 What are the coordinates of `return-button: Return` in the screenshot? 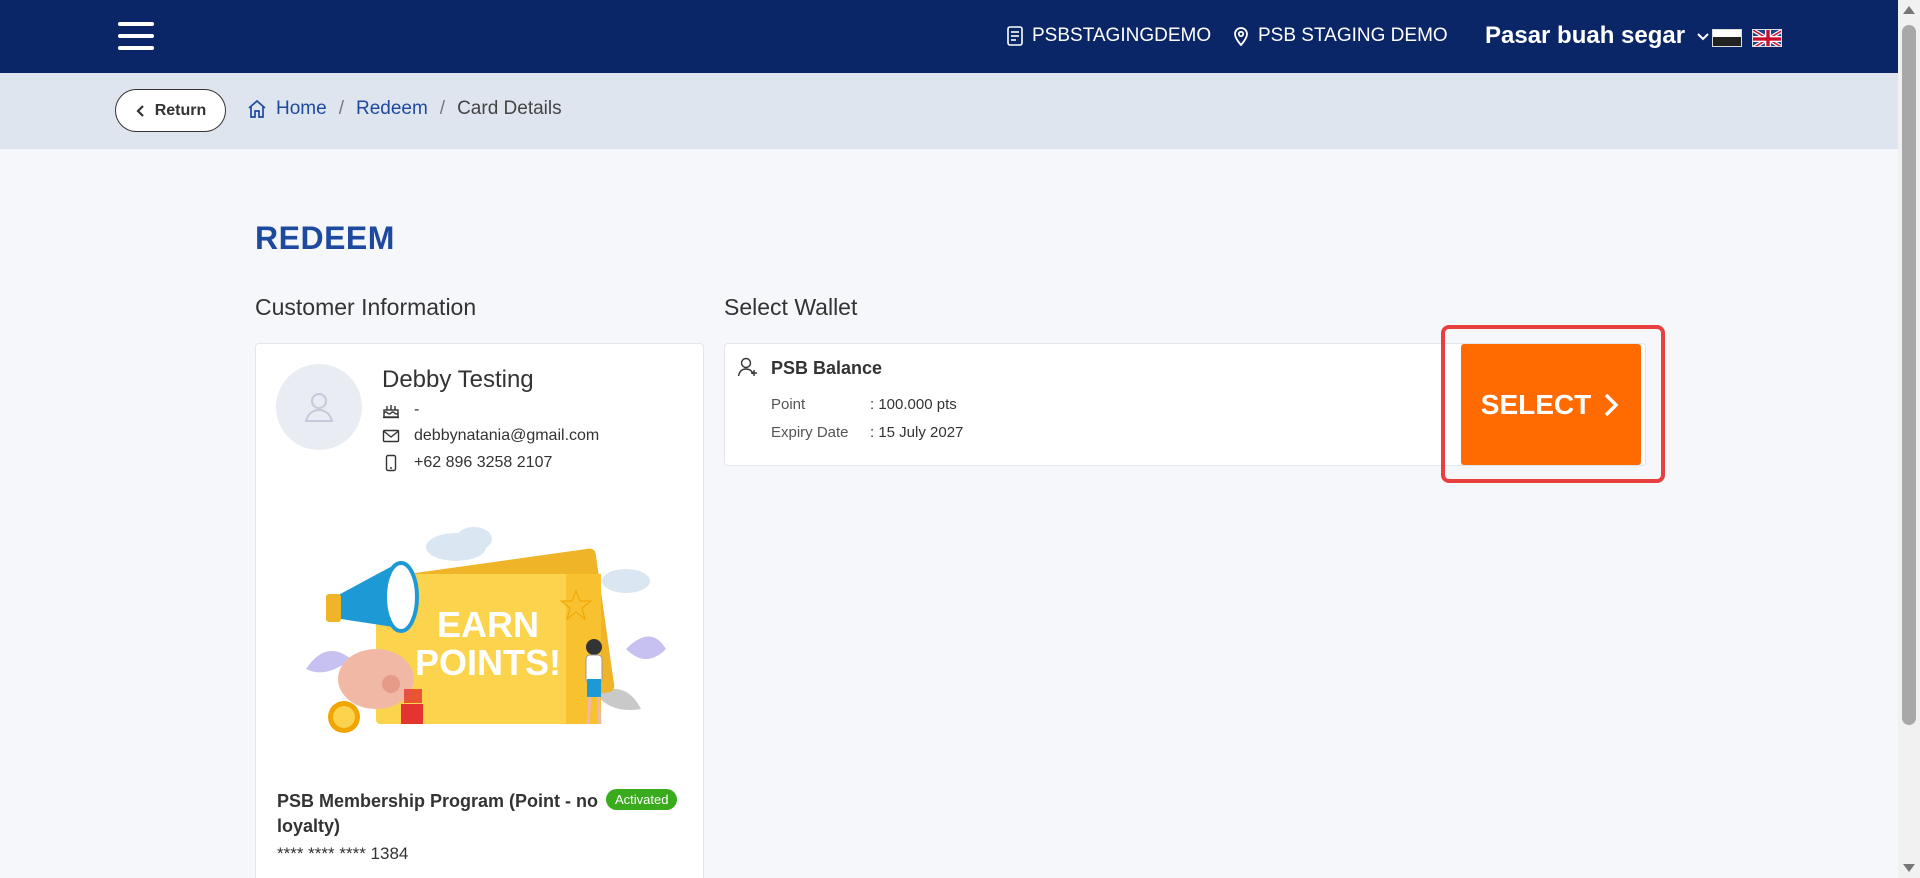 It's located at (170, 110).